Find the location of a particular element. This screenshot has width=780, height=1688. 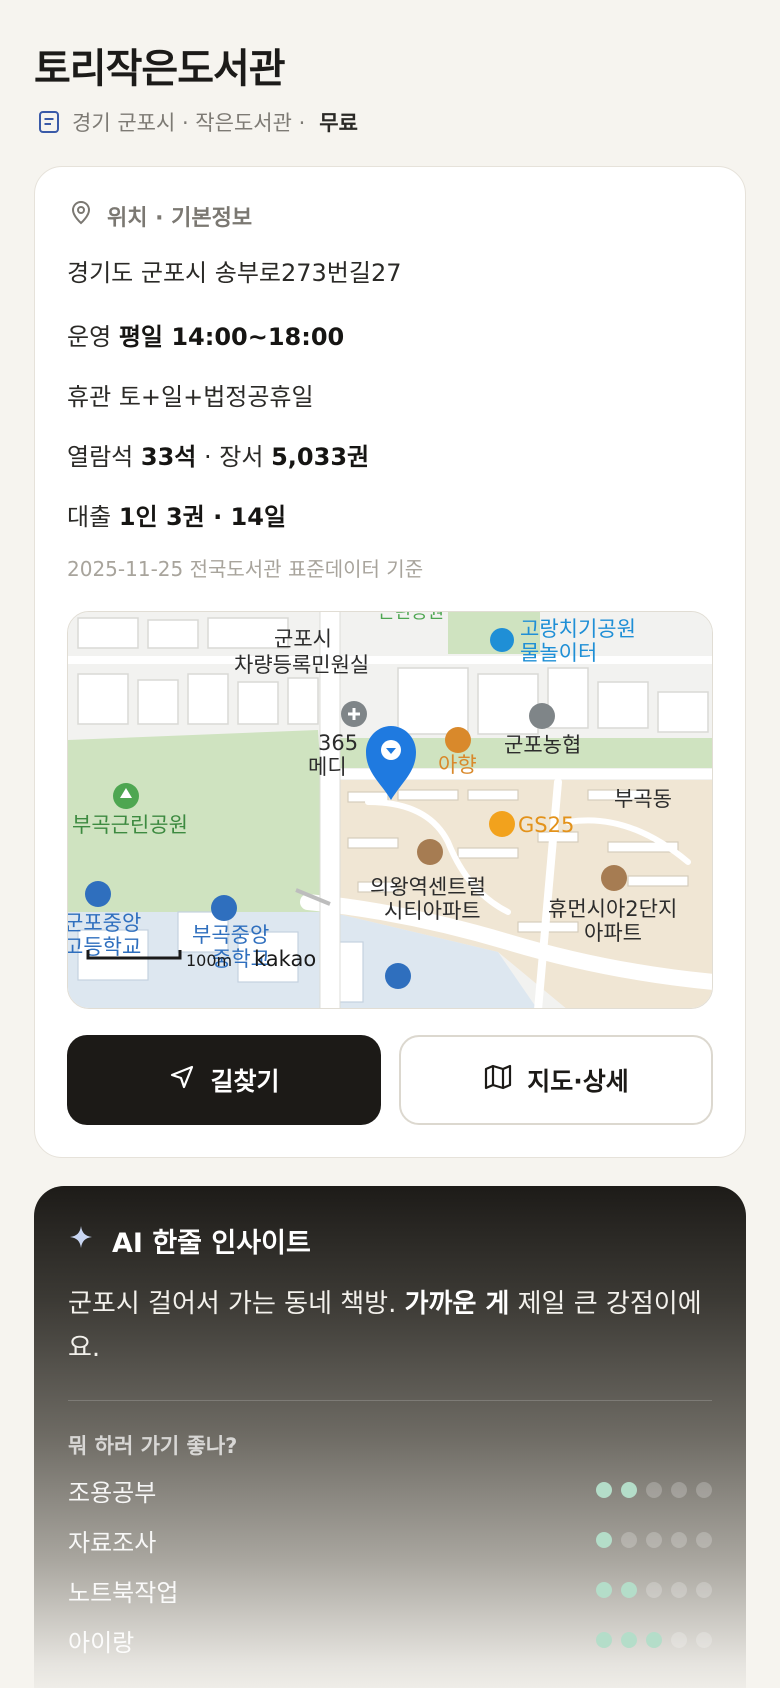

navigation-arrow-icon is located at coordinates (182, 1080).